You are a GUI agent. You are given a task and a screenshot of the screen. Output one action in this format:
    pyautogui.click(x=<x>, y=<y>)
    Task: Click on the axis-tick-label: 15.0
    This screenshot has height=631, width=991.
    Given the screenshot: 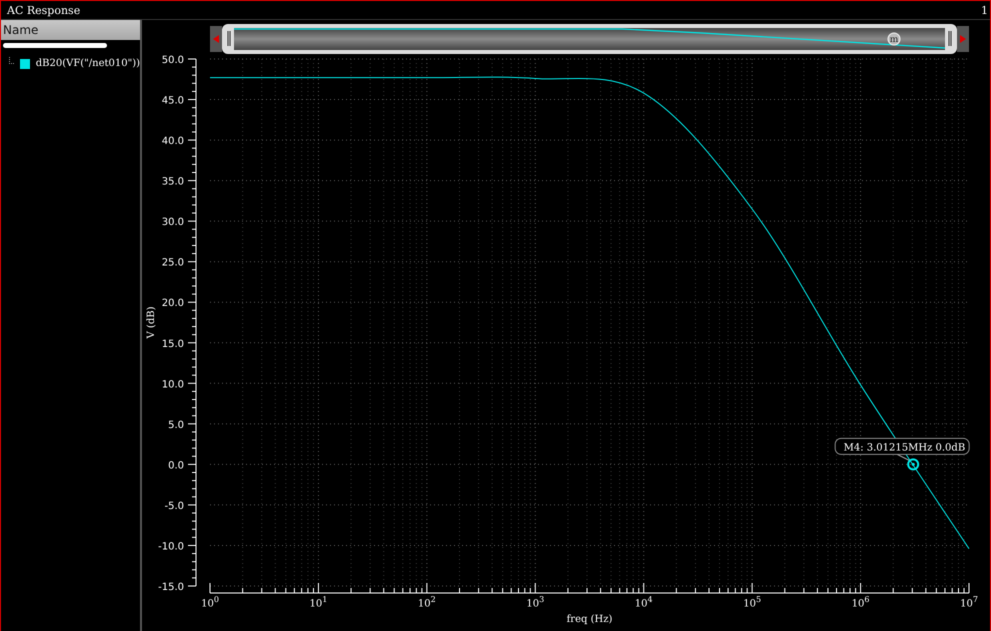 What is the action you would take?
    pyautogui.click(x=173, y=344)
    